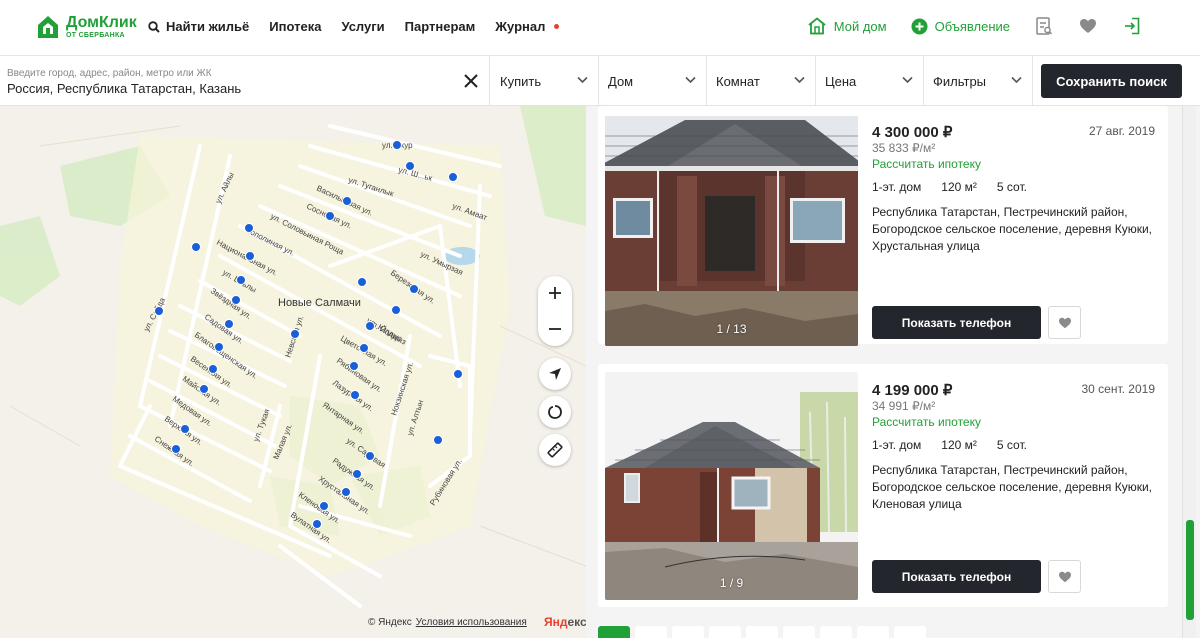  What do you see at coordinates (653, 81) in the screenshot?
I see `property-type-select: Дом` at bounding box center [653, 81].